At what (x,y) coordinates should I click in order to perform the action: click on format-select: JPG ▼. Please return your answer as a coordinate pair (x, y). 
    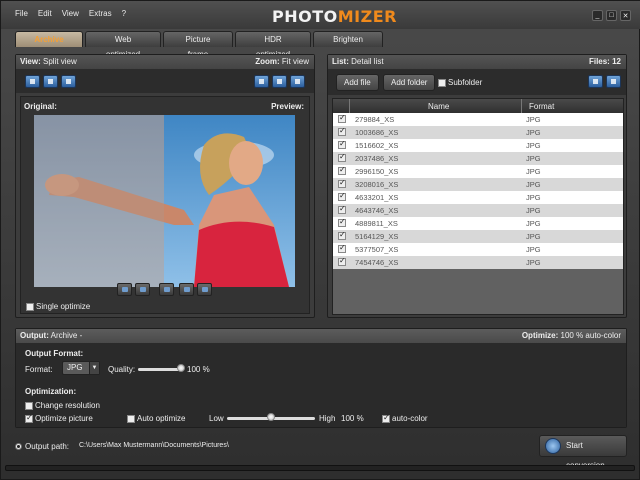
    Looking at the image, I should click on (81, 368).